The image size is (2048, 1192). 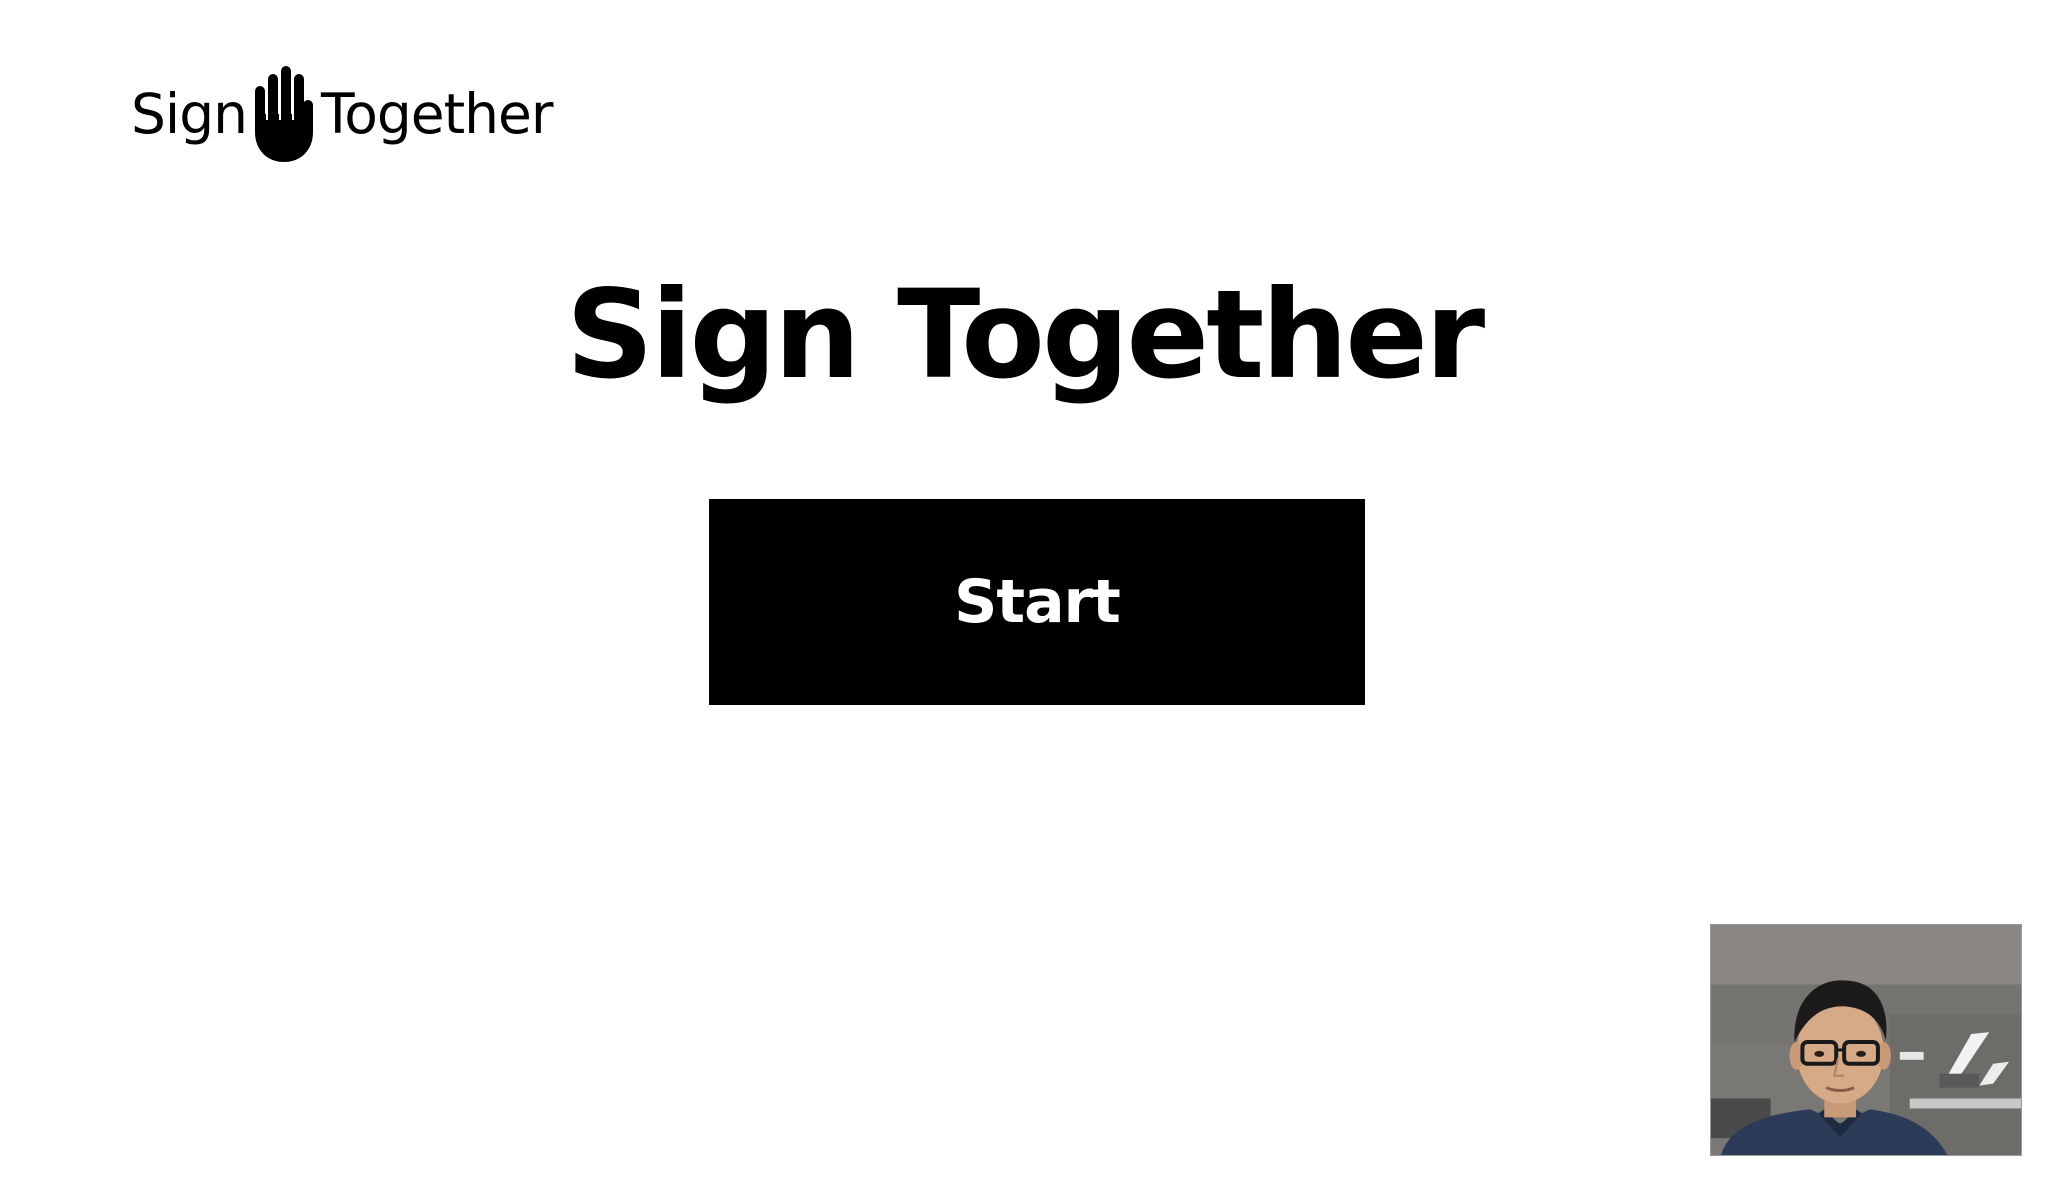 What do you see at coordinates (1025, 335) in the screenshot?
I see `page-title: Sign Together` at bounding box center [1025, 335].